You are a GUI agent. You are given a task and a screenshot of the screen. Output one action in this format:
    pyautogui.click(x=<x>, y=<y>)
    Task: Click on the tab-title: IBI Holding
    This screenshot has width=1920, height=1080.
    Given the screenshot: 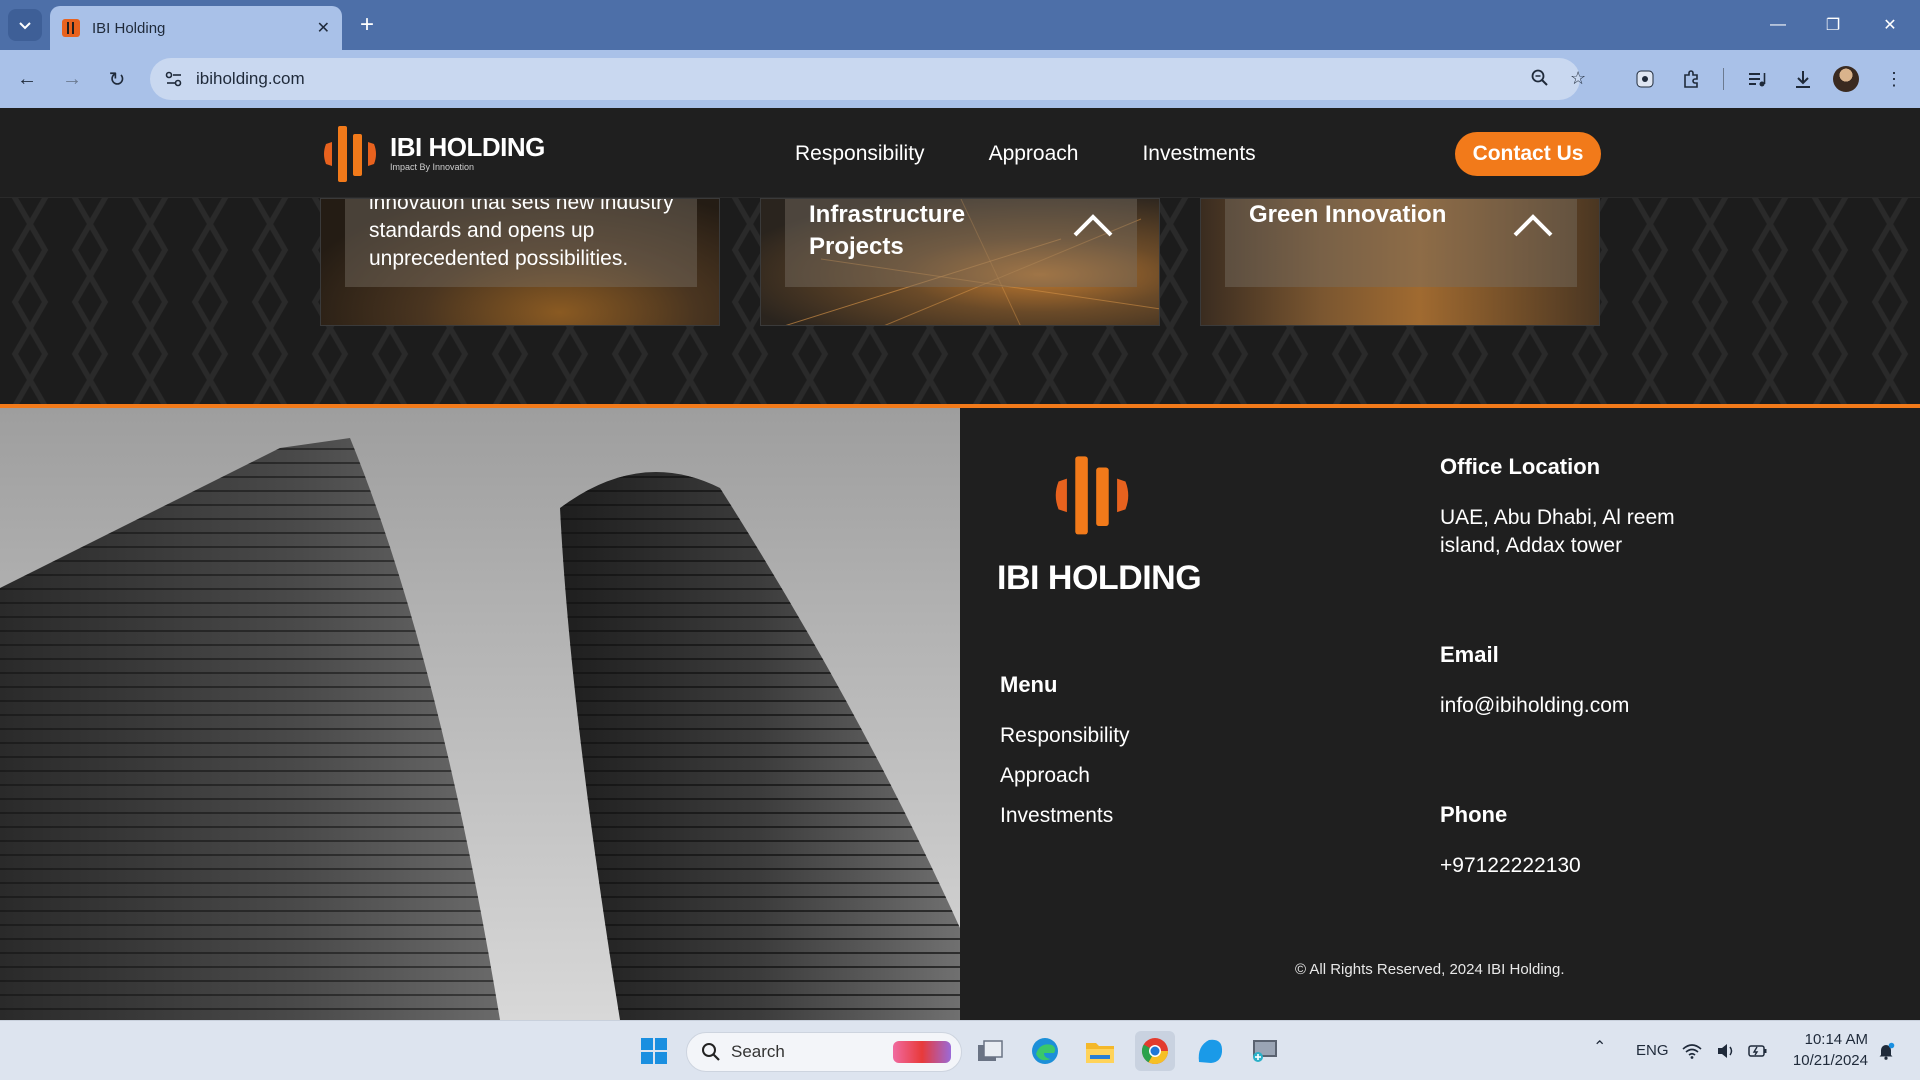 What is the action you would take?
    pyautogui.click(x=129, y=28)
    